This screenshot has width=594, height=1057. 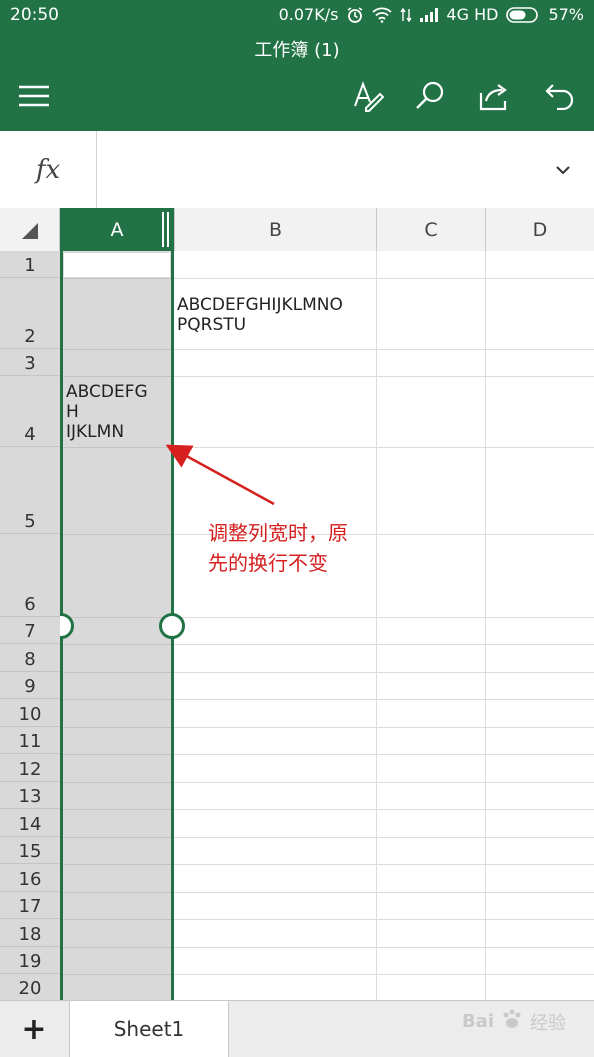 I want to click on row-header-13: 13, so click(x=30, y=795).